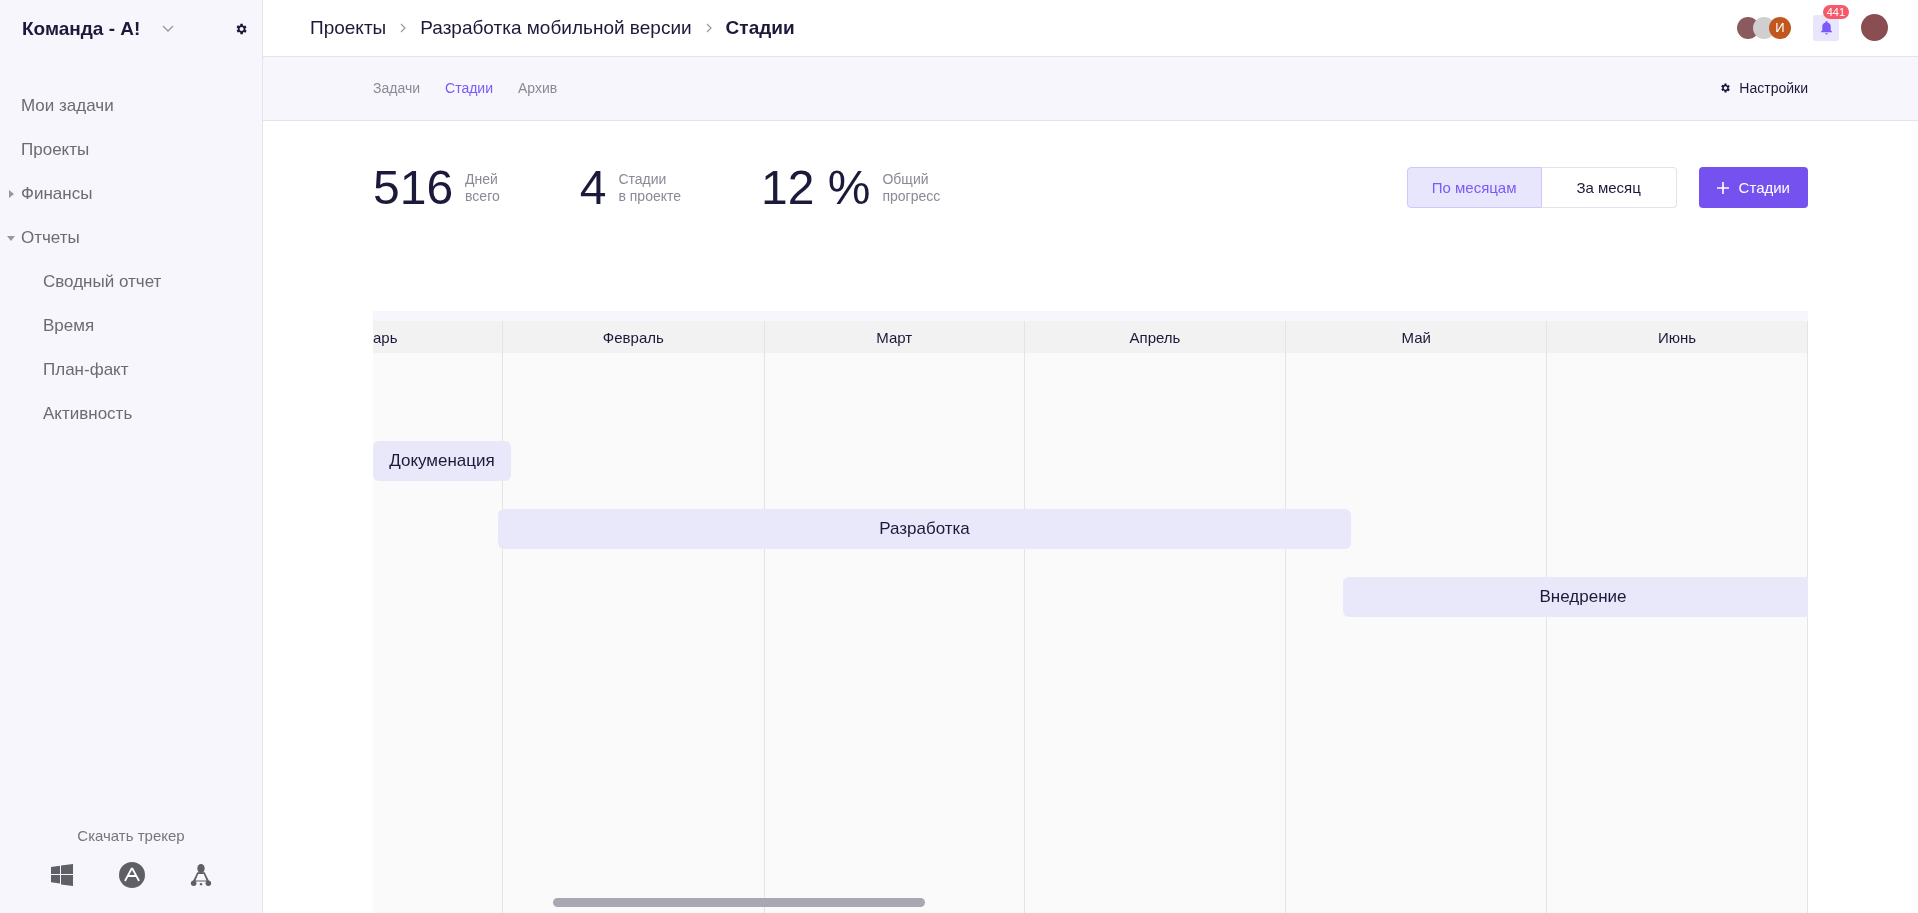 This screenshot has height=913, width=1918. What do you see at coordinates (1835, 11) in the screenshot?
I see `notification-count: 441` at bounding box center [1835, 11].